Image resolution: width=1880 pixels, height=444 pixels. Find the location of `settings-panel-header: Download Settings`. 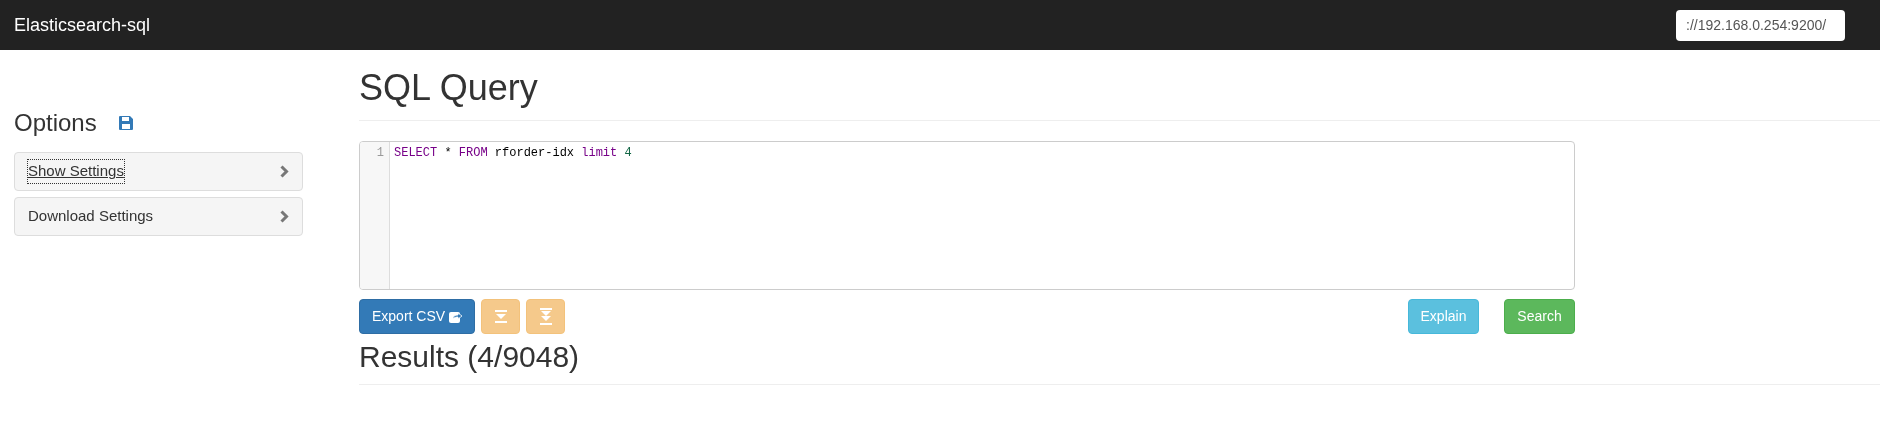

settings-panel-header: Download Settings is located at coordinates (158, 216).